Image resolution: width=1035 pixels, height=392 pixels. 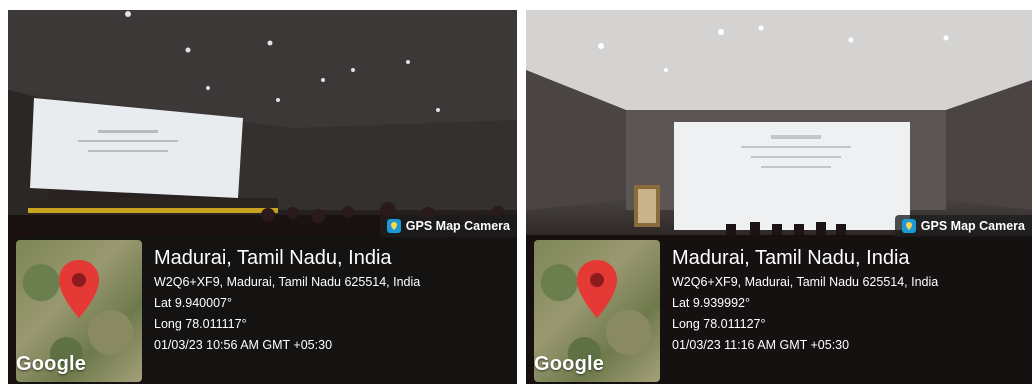 I want to click on latitude: Lat 9.939992°, so click(x=711, y=303).